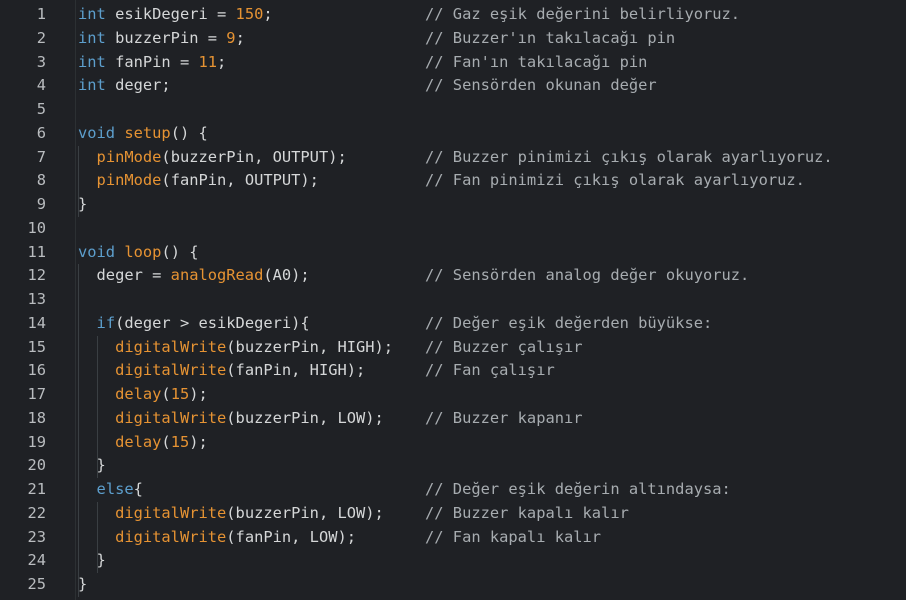  Describe the element at coordinates (41, 180) in the screenshot. I see `line-number: 8` at that location.